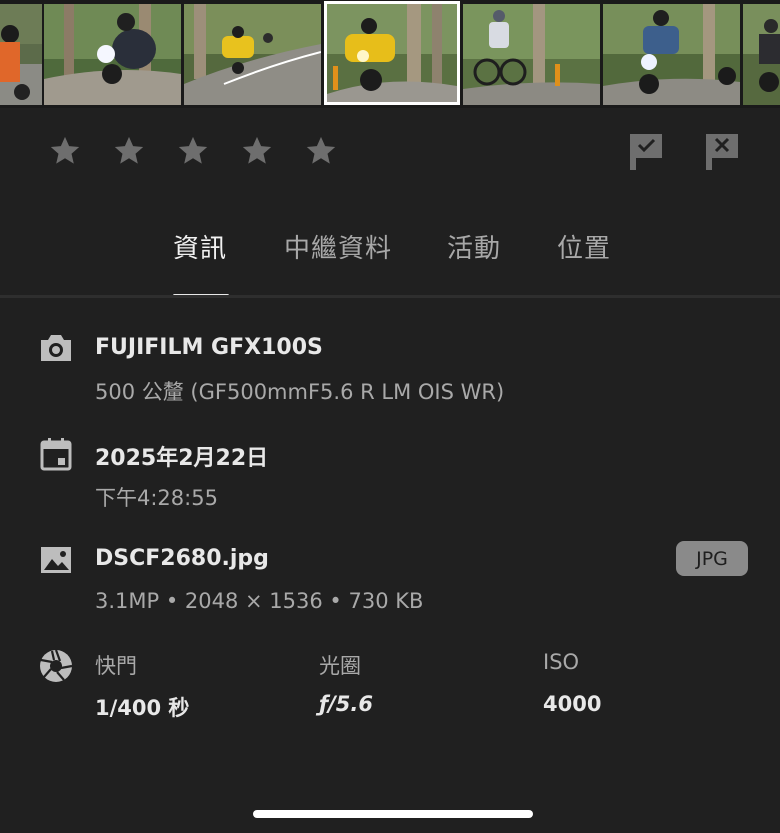 This screenshot has width=780, height=833. I want to click on info-tabs: 資訊 中繼資料 活動 位置, so click(390, 260).